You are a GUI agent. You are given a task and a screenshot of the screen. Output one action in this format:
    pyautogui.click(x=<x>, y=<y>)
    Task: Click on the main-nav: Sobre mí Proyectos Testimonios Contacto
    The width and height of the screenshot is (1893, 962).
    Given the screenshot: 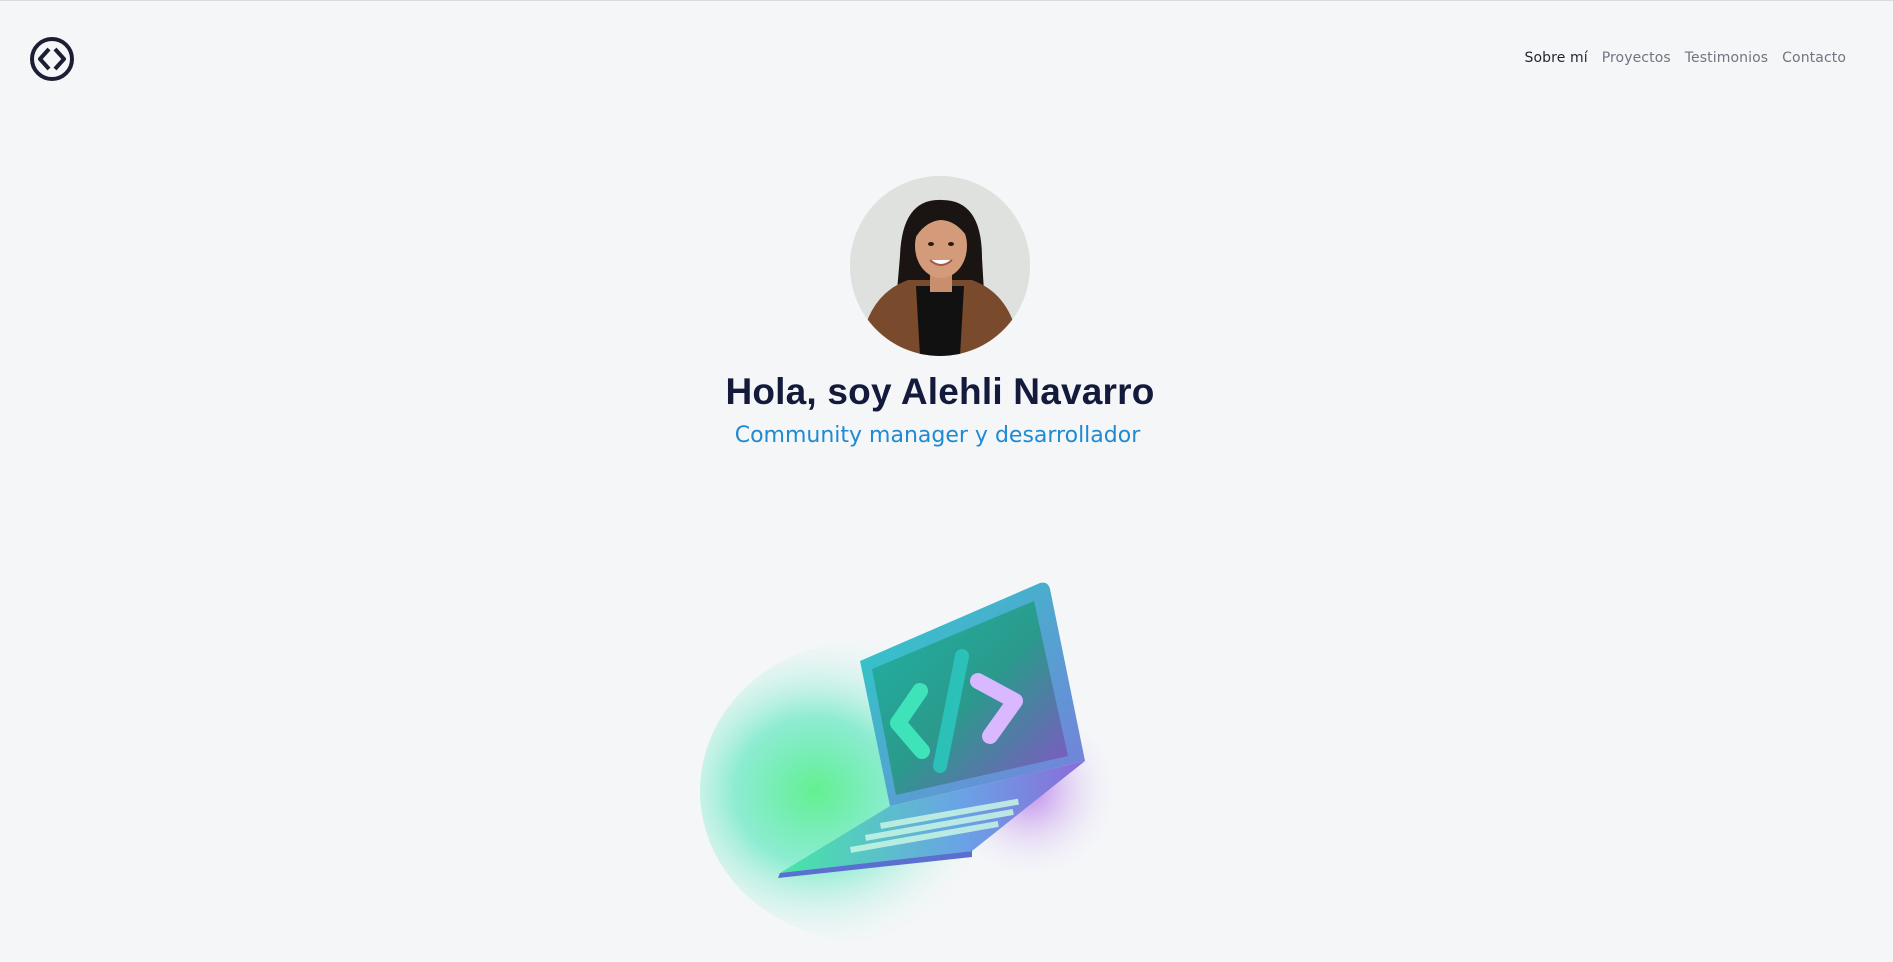 What is the action you would take?
    pyautogui.click(x=1685, y=58)
    